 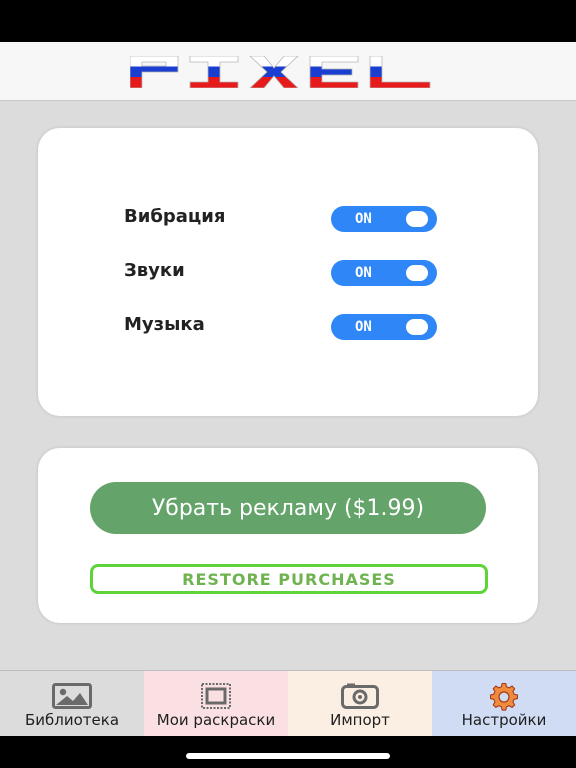 What do you see at coordinates (363, 219) in the screenshot?
I see `vibration-toggle-state: ON` at bounding box center [363, 219].